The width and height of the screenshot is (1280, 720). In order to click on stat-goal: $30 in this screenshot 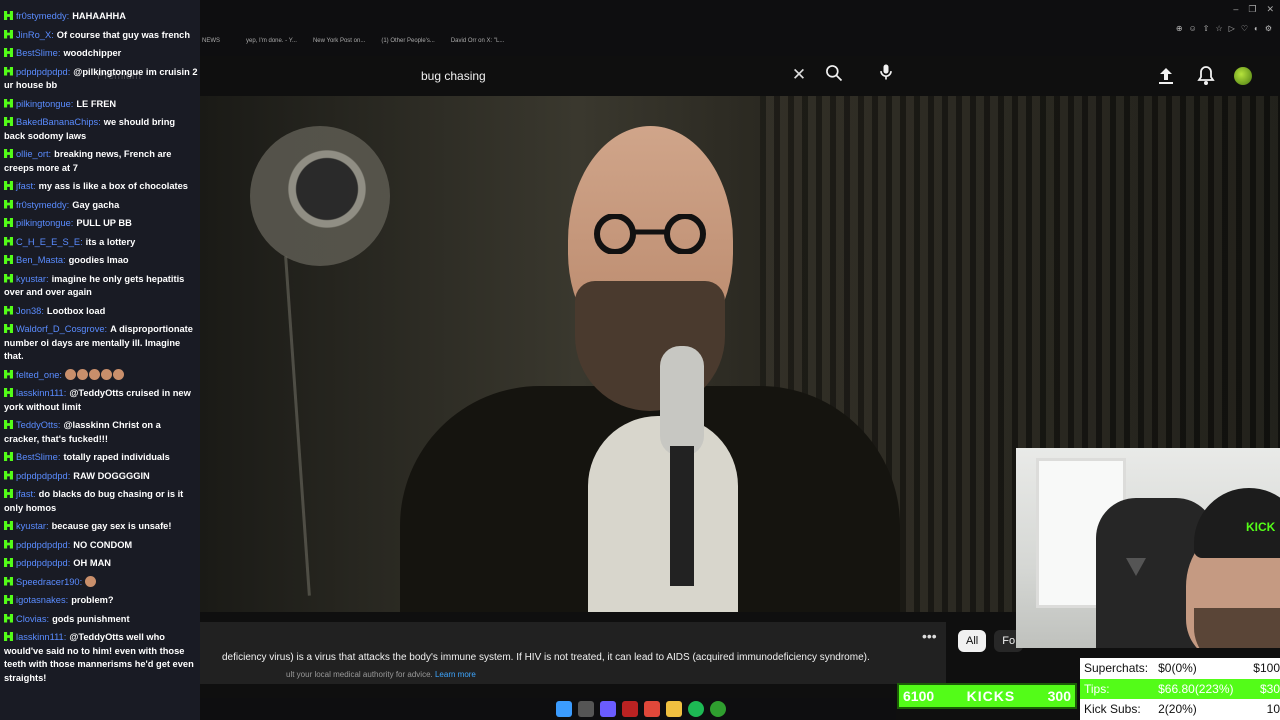, I will do `click(1269, 688)`.